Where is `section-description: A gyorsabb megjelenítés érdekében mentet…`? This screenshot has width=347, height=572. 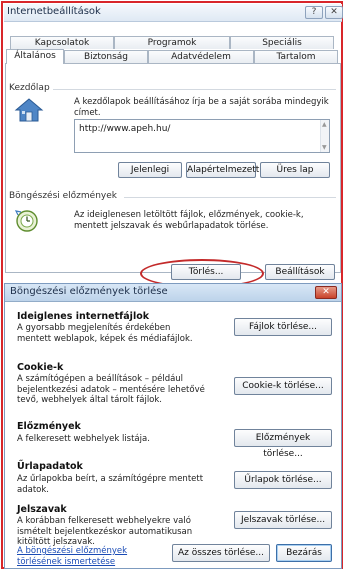
section-description: A gyorsabb megjelenítés érdekében mentet… is located at coordinates (105, 333).